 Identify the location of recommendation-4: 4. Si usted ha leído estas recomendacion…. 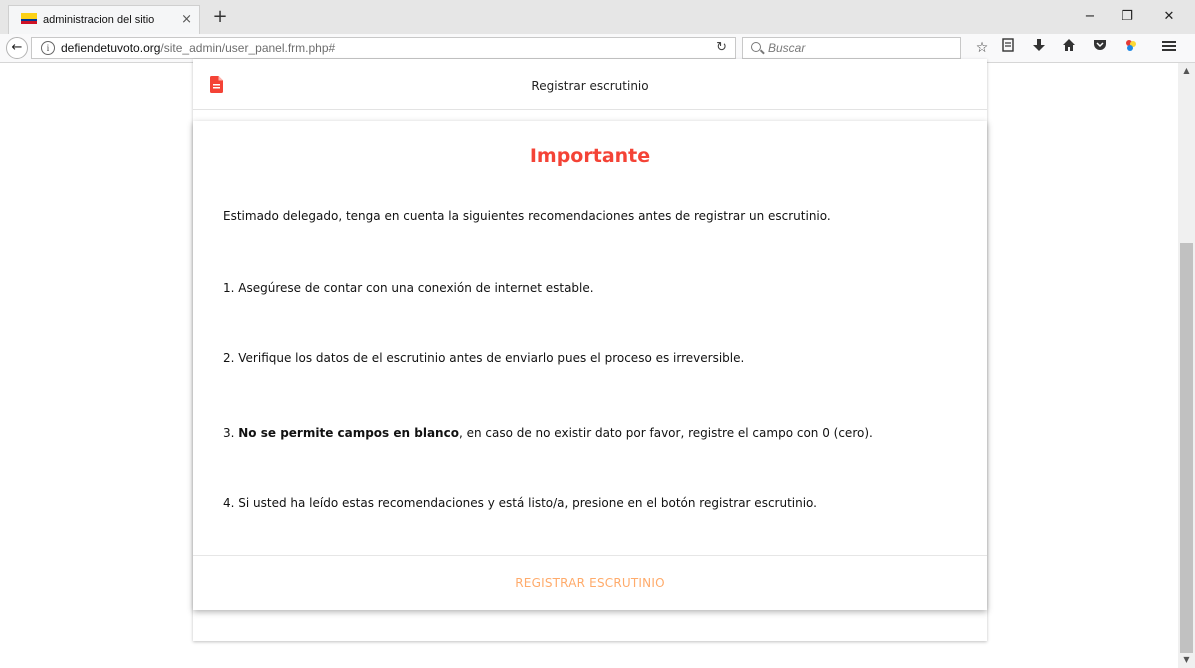
(520, 503).